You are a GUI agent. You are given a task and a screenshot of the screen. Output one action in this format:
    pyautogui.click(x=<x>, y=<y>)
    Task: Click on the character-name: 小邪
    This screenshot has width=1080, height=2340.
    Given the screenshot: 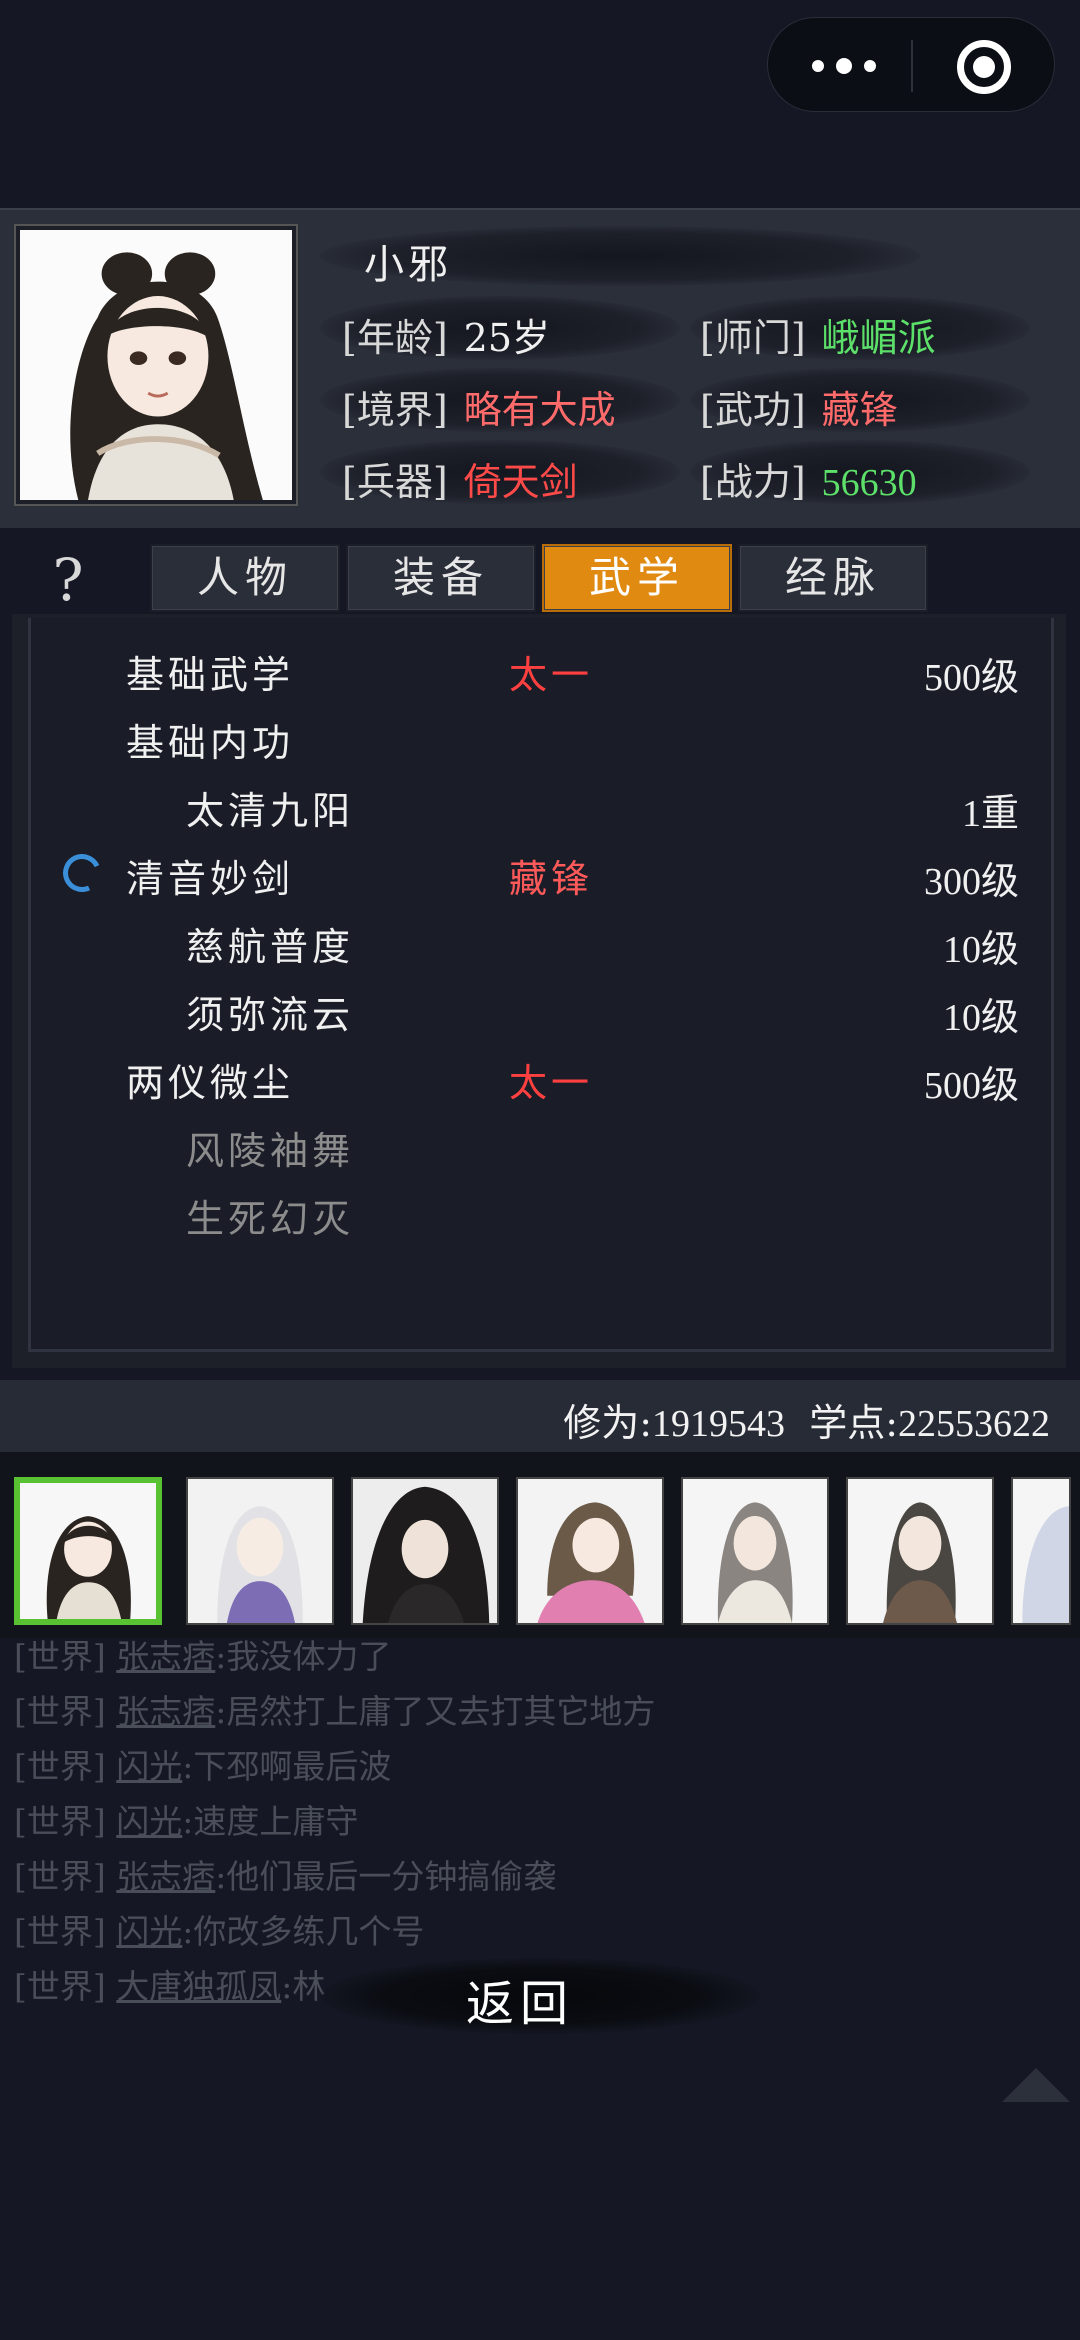 What is the action you would take?
    pyautogui.click(x=408, y=265)
    